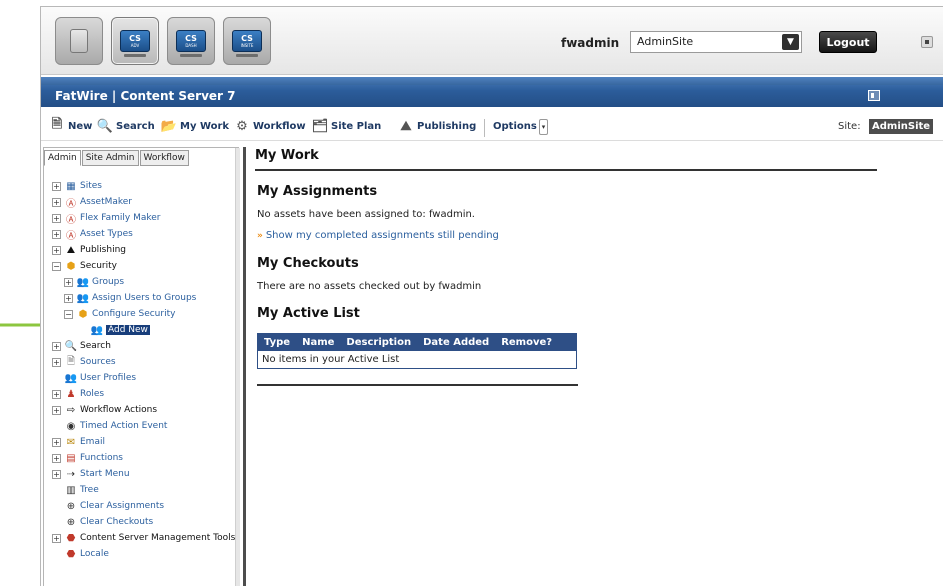  What do you see at coordinates (71, 442) in the screenshot?
I see `email-icon: ✉` at bounding box center [71, 442].